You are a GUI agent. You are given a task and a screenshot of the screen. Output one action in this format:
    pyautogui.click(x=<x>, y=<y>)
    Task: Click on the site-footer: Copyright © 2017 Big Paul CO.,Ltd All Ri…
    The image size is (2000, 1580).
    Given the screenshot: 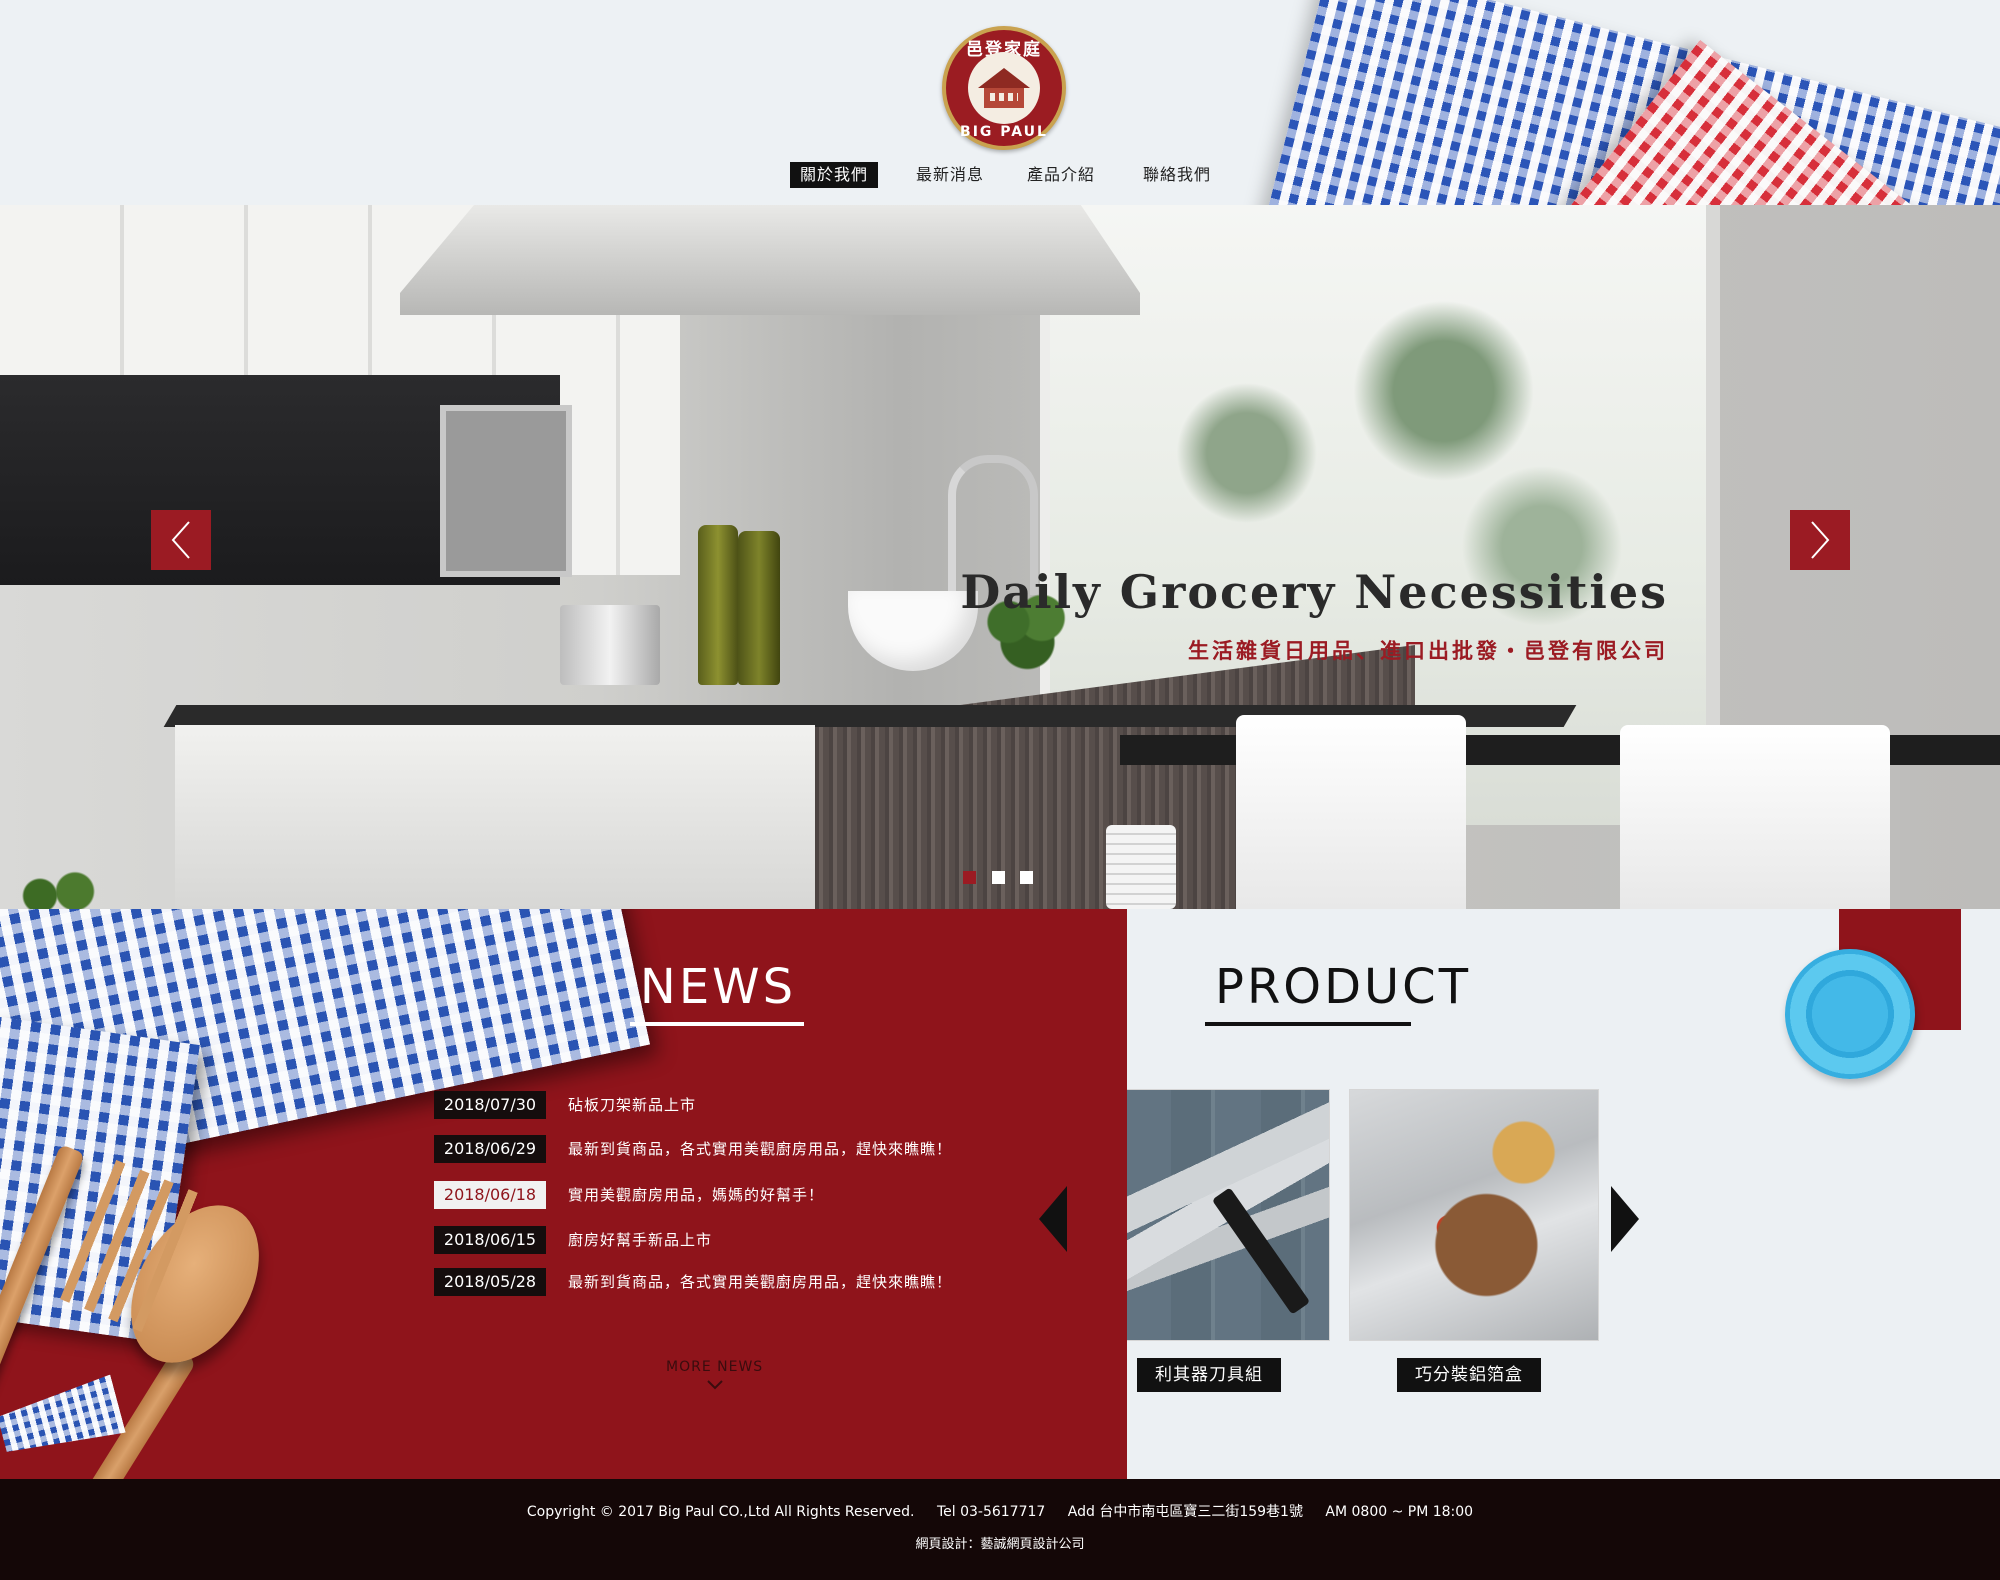 What is the action you would take?
    pyautogui.click(x=1000, y=1529)
    